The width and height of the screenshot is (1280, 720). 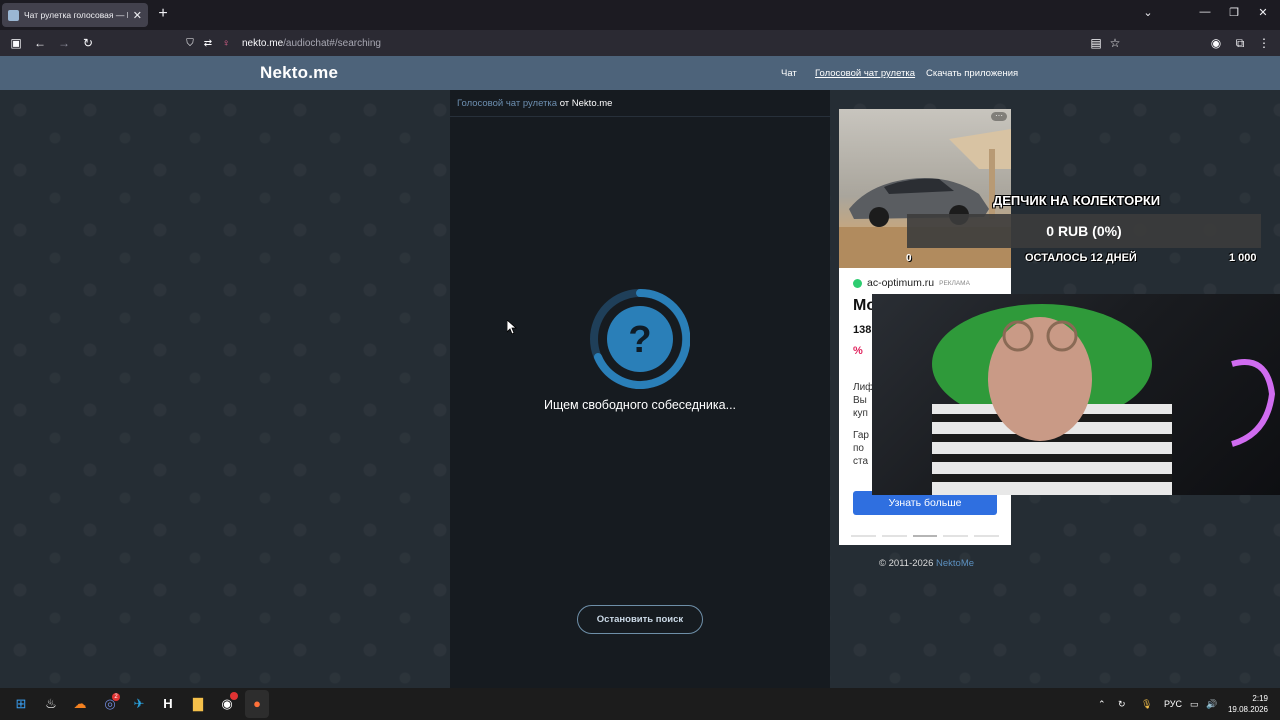 What do you see at coordinates (1211, 704) in the screenshot?
I see `volume-icon: 🔊` at bounding box center [1211, 704].